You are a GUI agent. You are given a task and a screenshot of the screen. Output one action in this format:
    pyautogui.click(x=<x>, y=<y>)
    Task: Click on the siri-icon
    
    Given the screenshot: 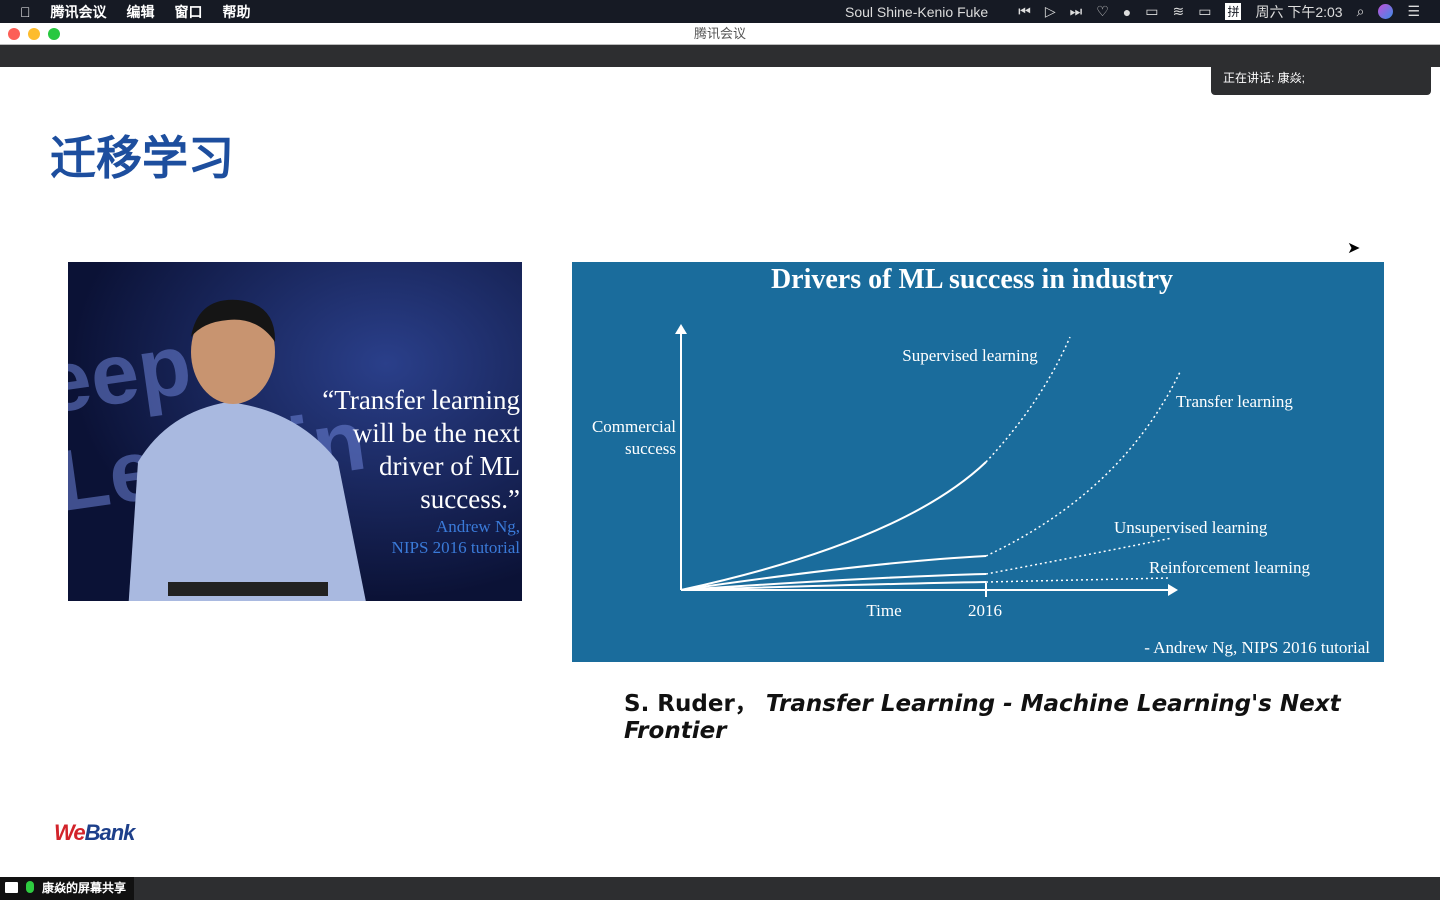 What is the action you would take?
    pyautogui.click(x=1386, y=11)
    